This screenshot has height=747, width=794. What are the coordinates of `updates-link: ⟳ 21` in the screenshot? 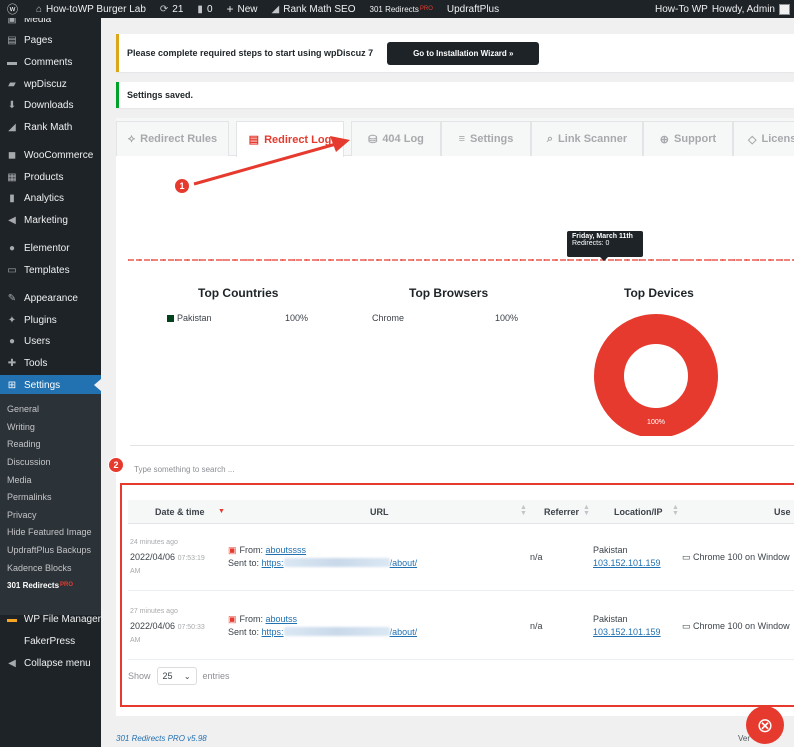 It's located at (172, 9).